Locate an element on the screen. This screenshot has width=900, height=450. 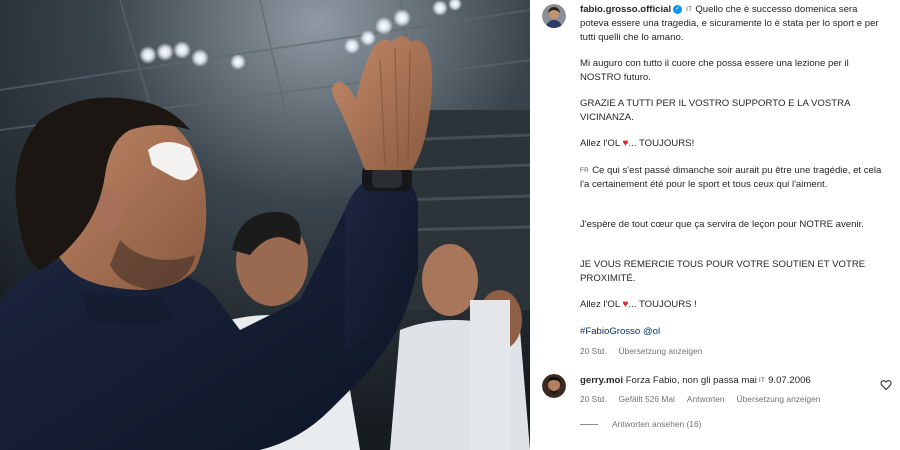
mention-link: @ol is located at coordinates (651, 331).